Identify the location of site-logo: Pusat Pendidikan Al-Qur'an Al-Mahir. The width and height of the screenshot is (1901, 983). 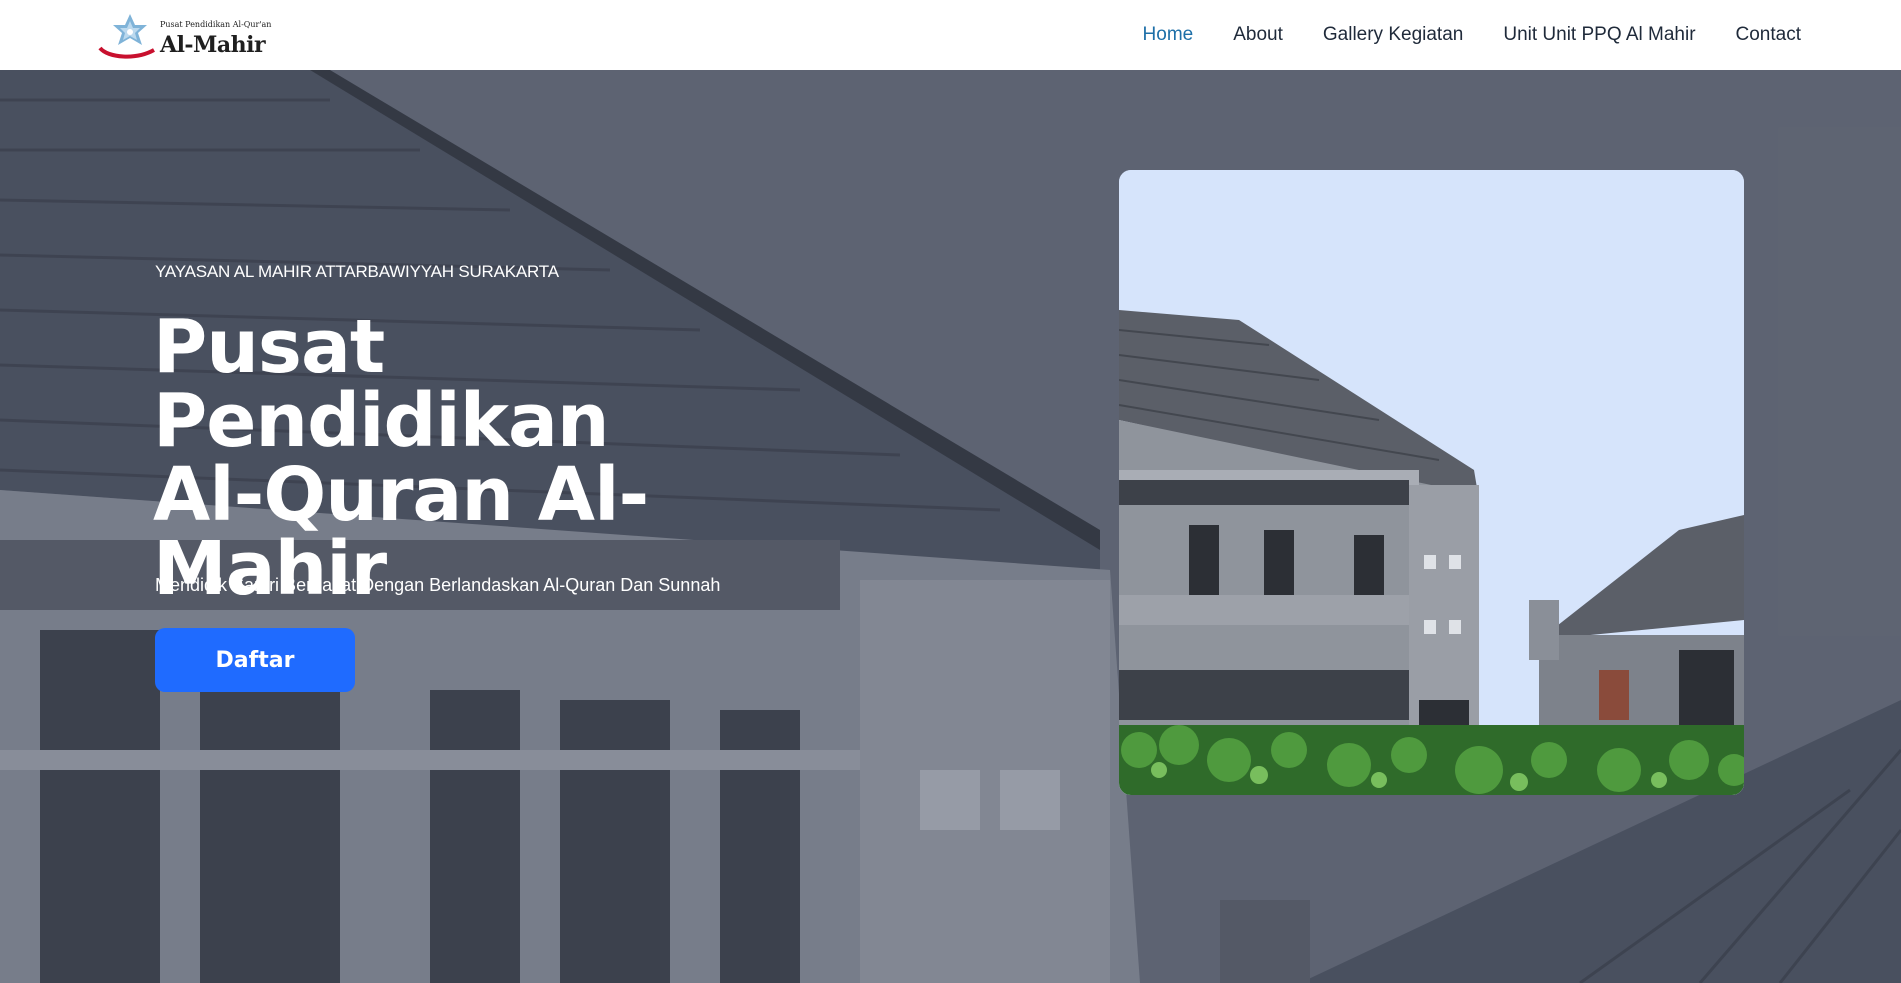
(184, 35).